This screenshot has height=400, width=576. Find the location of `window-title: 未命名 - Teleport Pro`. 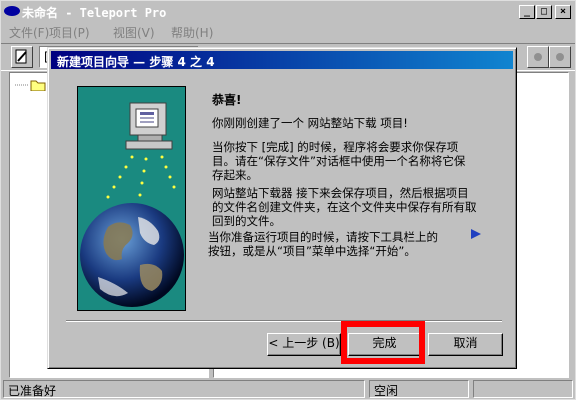

window-title: 未命名 - Teleport Pro is located at coordinates (94, 13).